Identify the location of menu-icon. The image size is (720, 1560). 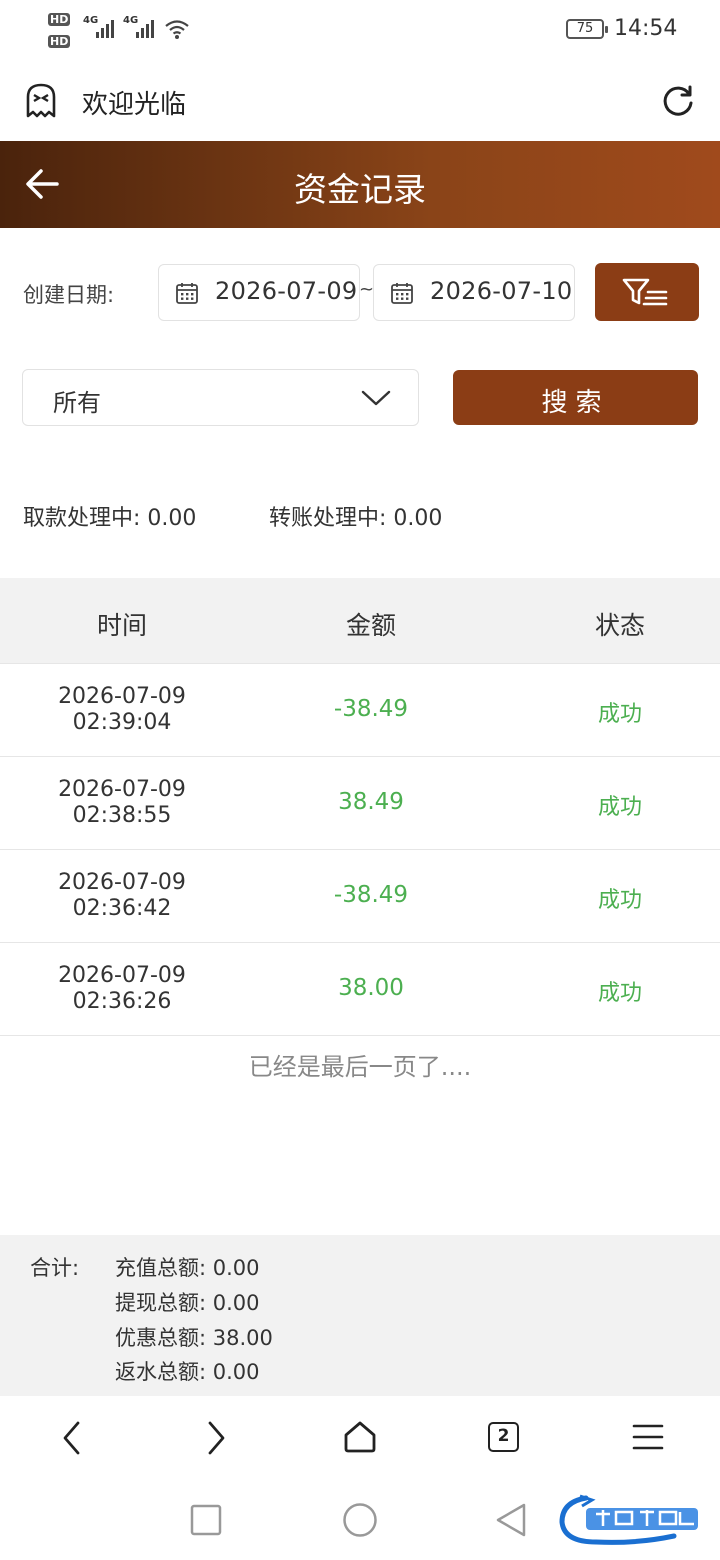
(648, 1437).